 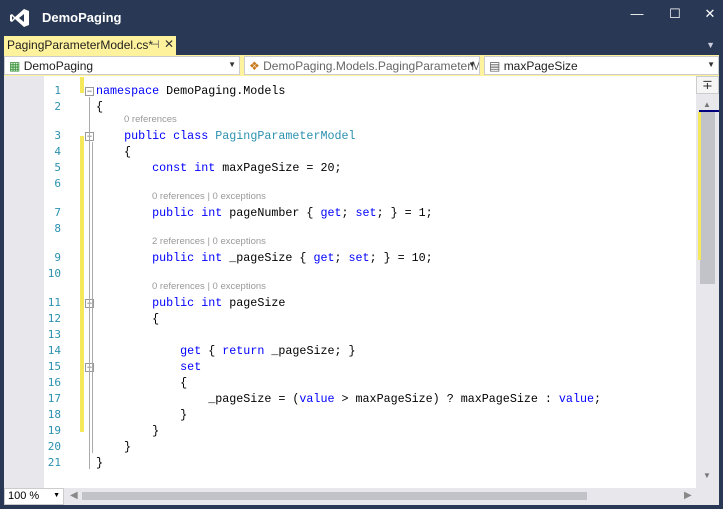 I want to click on line-number: 9, so click(x=57, y=257).